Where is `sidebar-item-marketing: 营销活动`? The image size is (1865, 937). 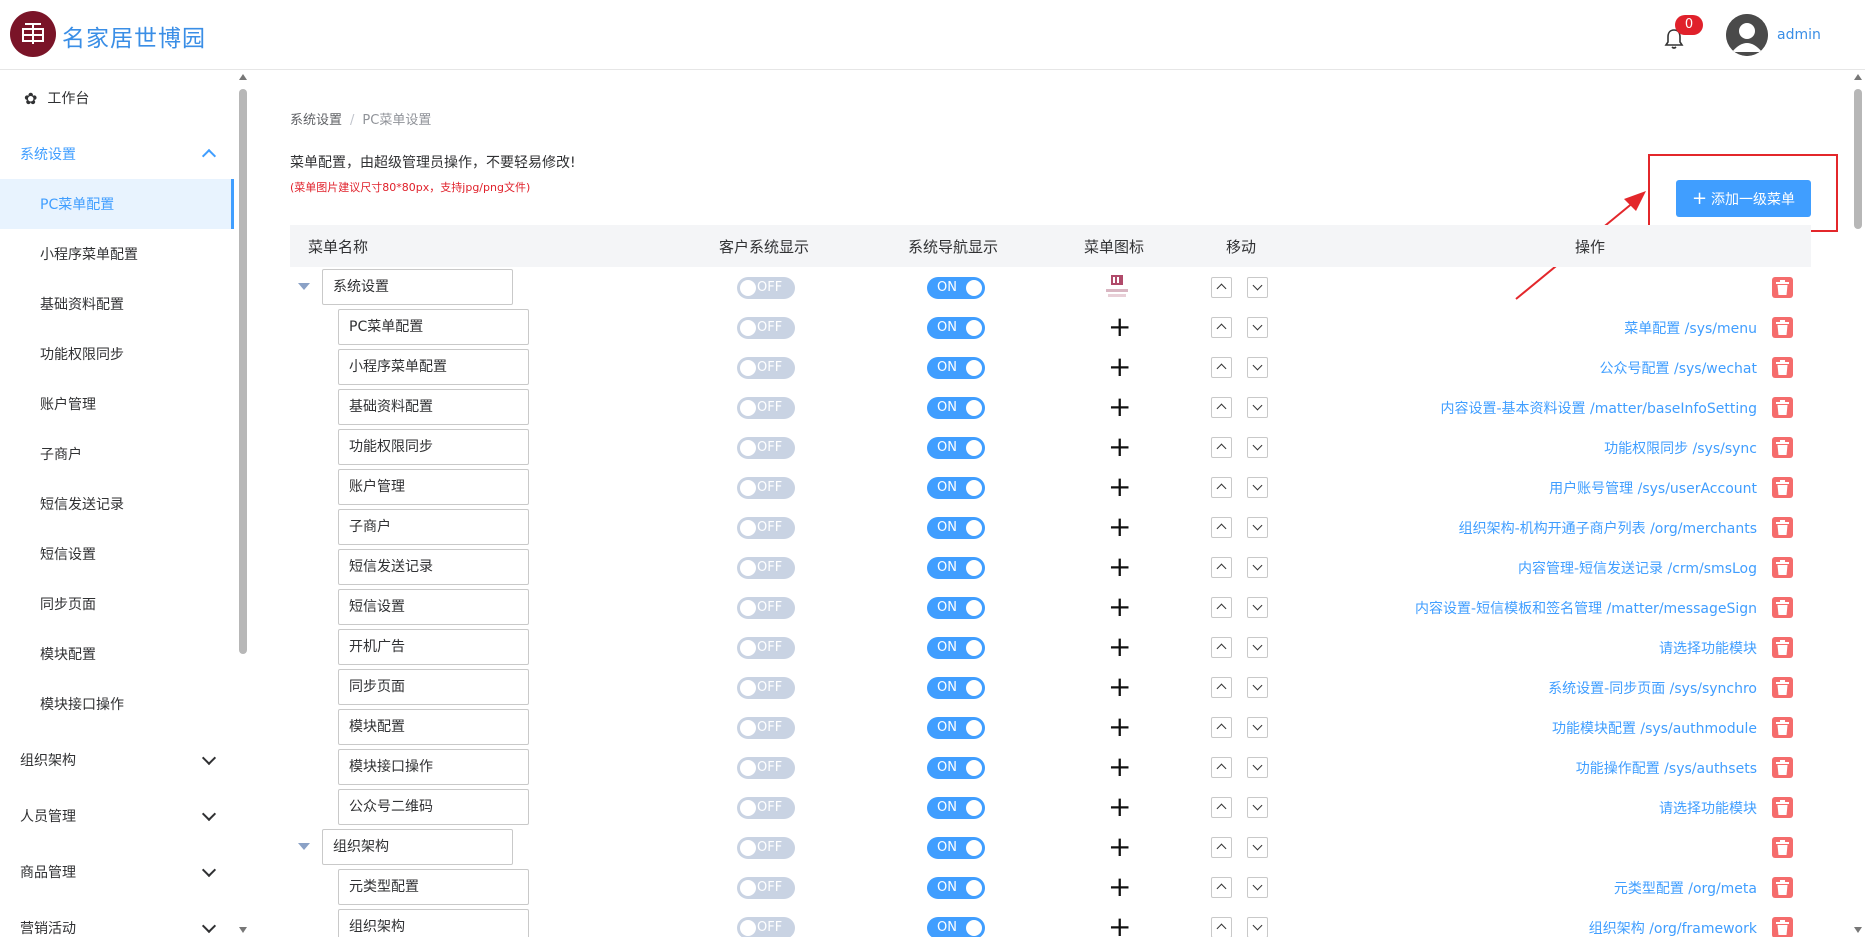 sidebar-item-marketing: 营销活动 is located at coordinates (117, 920).